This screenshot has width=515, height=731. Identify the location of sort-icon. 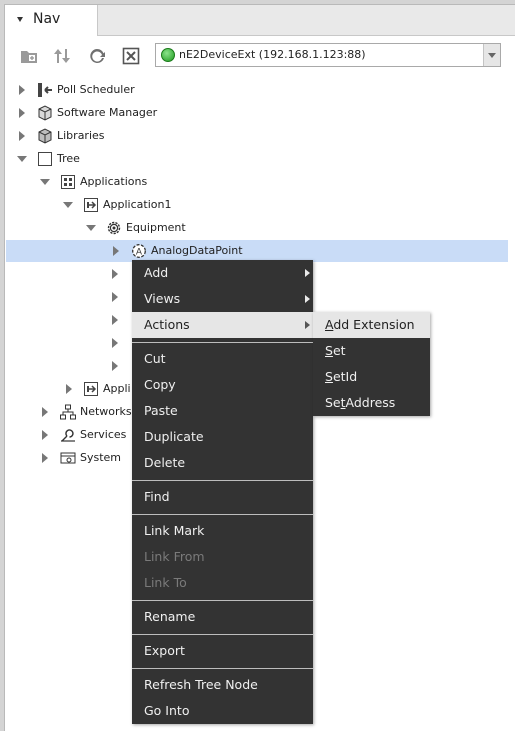
(62, 56).